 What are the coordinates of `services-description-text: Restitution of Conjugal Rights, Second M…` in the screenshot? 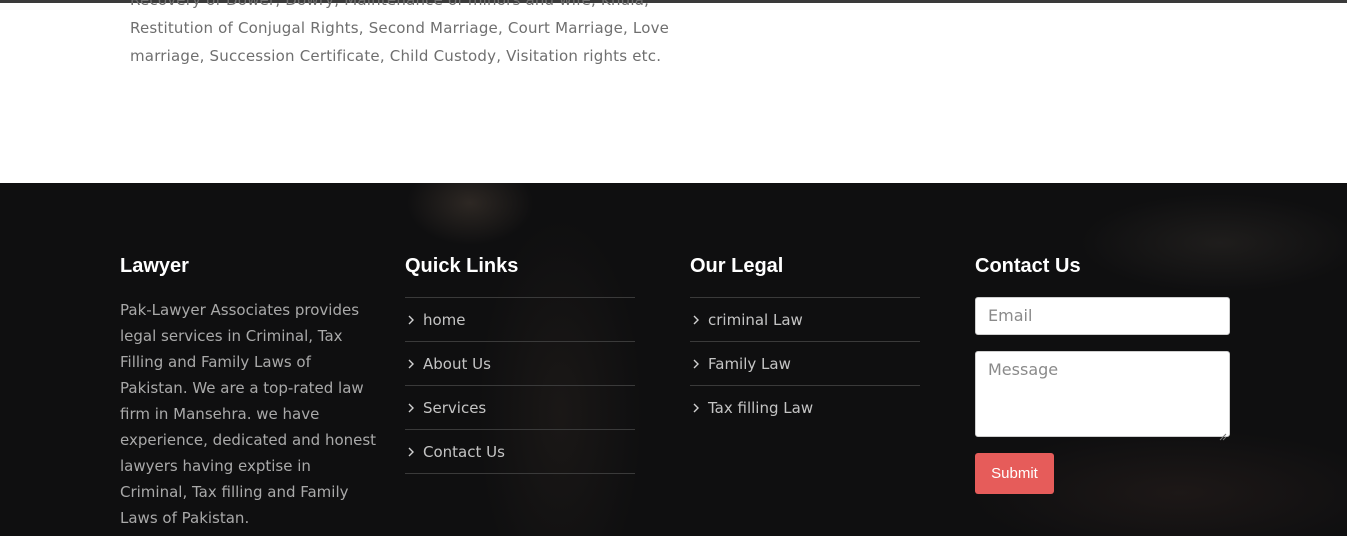 It's located at (400, 42).